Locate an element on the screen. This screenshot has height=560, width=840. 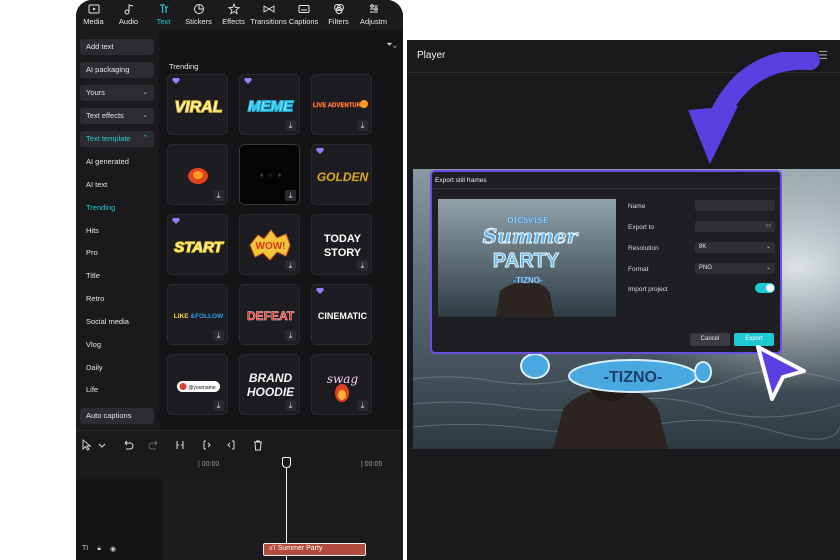
trim-right-icon is located at coordinates (232, 444).